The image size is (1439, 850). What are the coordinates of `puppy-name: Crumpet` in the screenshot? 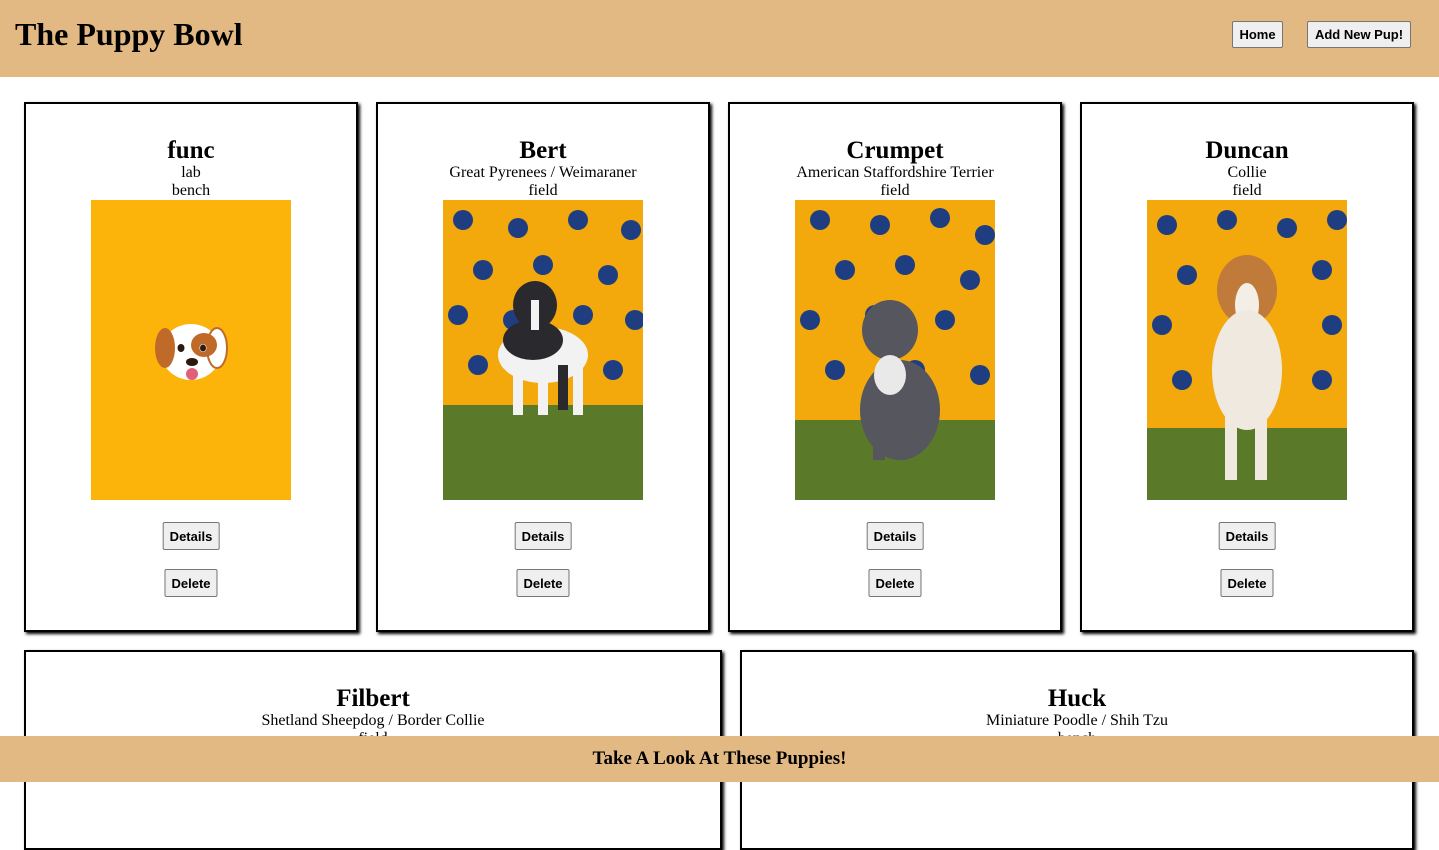 It's located at (895, 150).